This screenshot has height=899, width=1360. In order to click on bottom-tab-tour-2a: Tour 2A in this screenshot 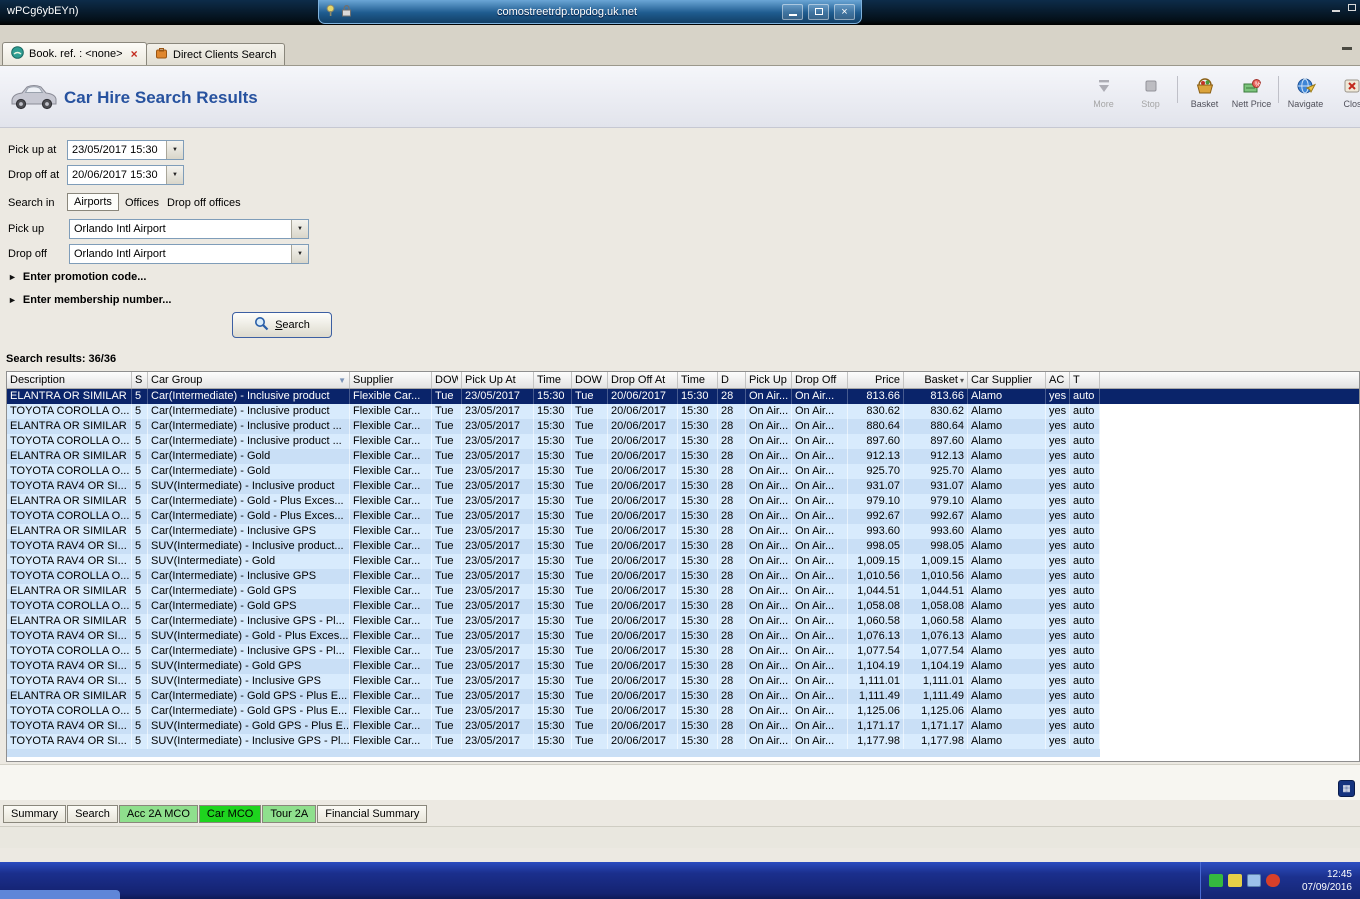, I will do `click(289, 814)`.